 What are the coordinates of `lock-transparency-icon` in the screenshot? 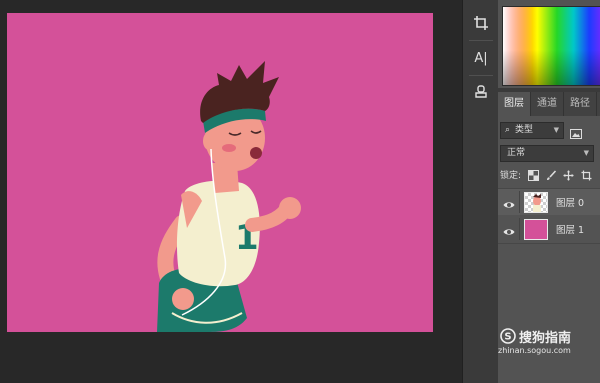 It's located at (533, 175).